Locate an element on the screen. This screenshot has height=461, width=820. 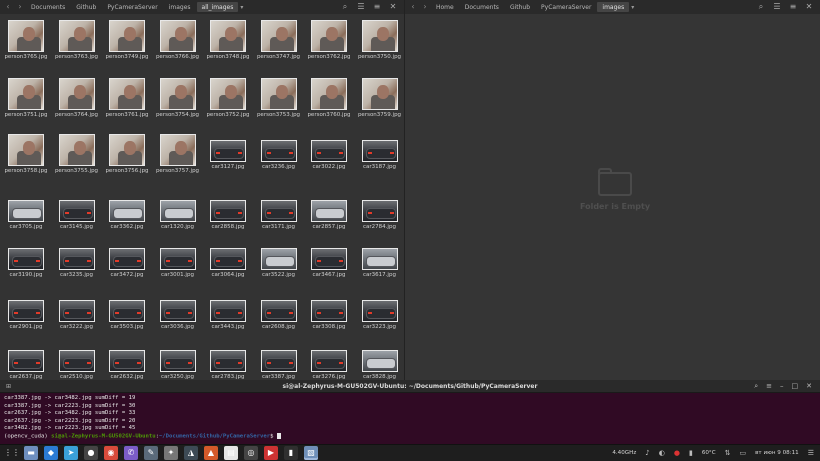
file-item: car3036.jpg is located at coordinates (178, 312).